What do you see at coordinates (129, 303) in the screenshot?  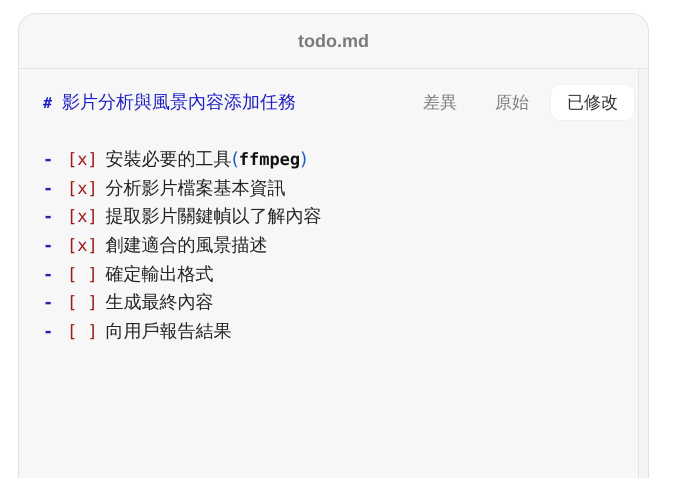 I see `task-line: - [ ] 生成最終內容` at bounding box center [129, 303].